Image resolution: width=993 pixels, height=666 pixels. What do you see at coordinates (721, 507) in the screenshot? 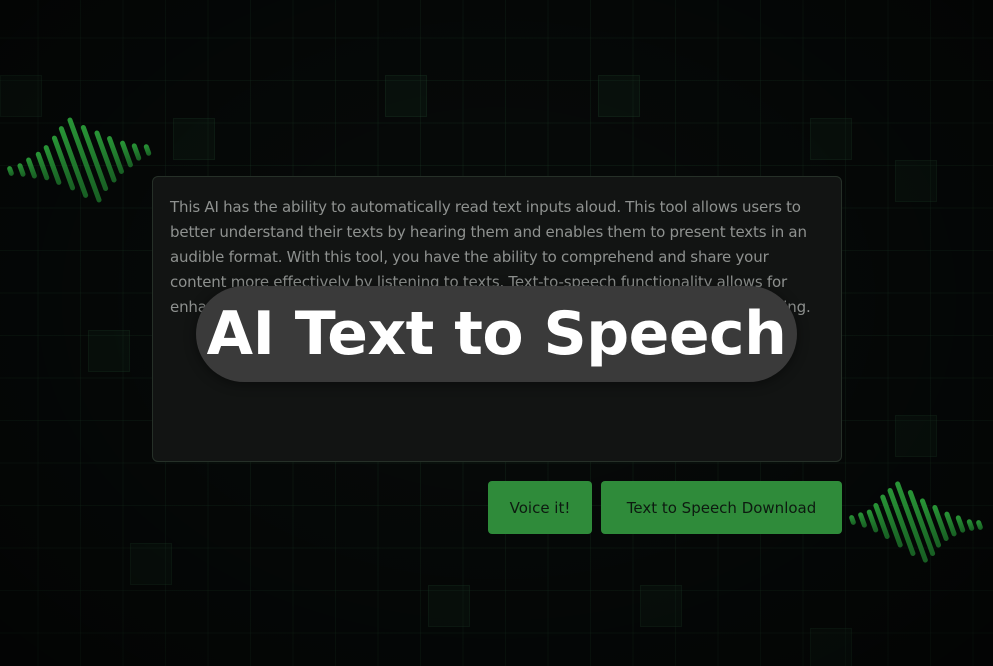
I see `download-button: Text to Speech Download` at bounding box center [721, 507].